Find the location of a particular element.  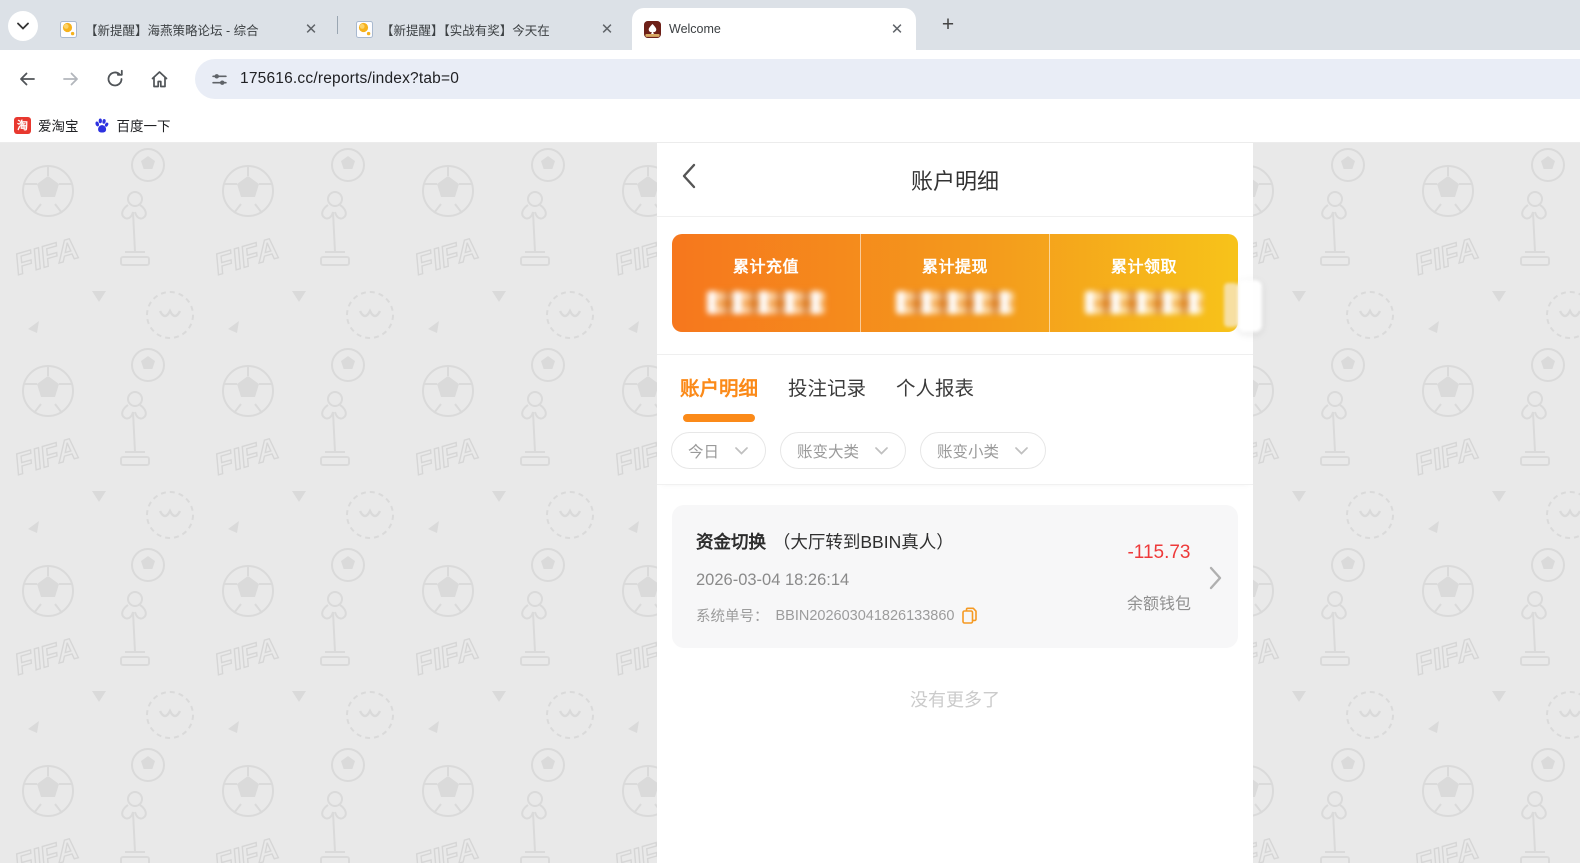

bookmarks-bar: 淘 爱淘宝 百度一下 is located at coordinates (790, 125).